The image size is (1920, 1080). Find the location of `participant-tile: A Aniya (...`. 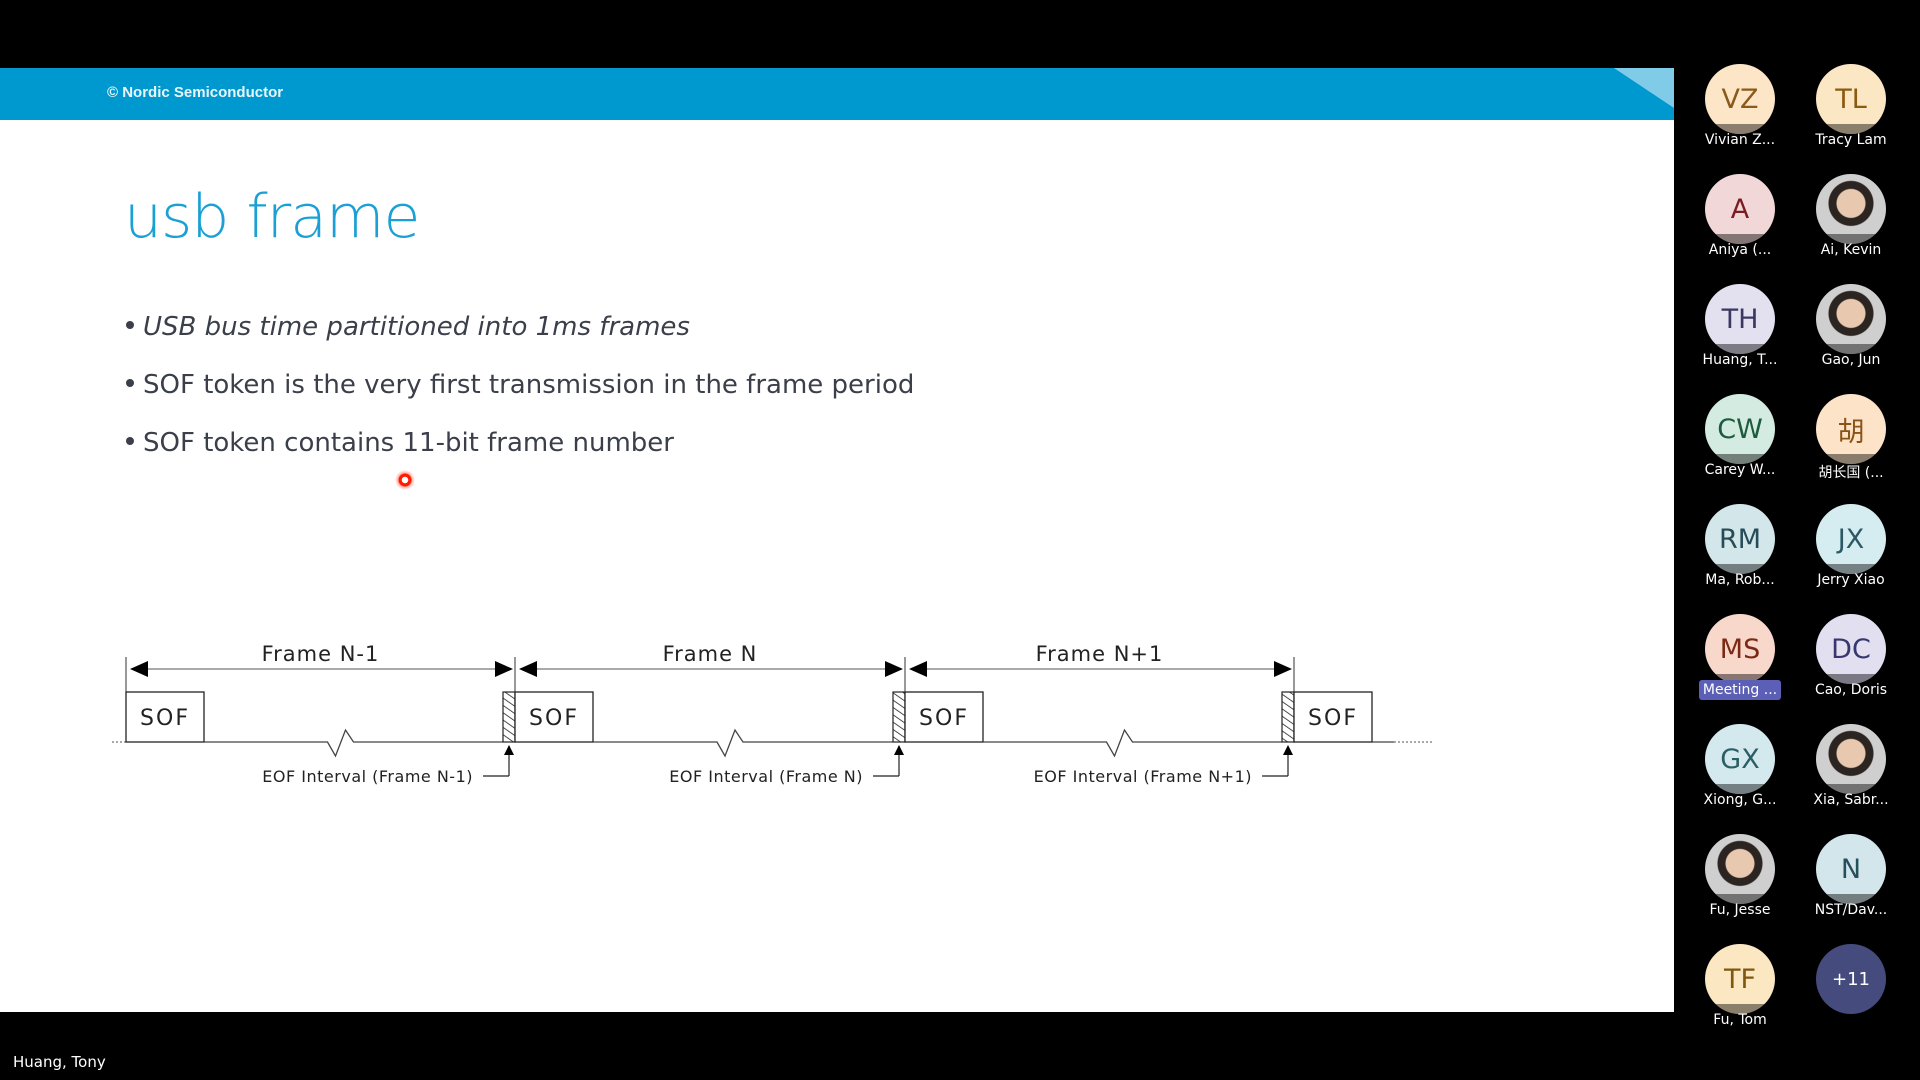

participant-tile: A Aniya (... is located at coordinates (1740, 216).